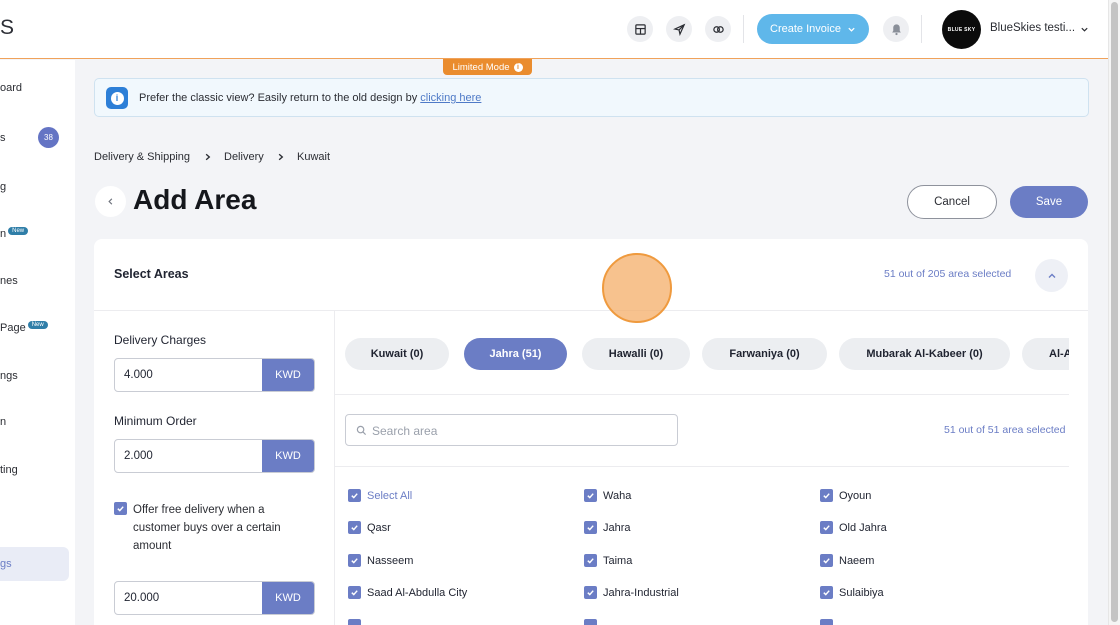 This screenshot has width=1120, height=625. What do you see at coordinates (861, 593) in the screenshot?
I see `area-label: Sulaibiya` at bounding box center [861, 593].